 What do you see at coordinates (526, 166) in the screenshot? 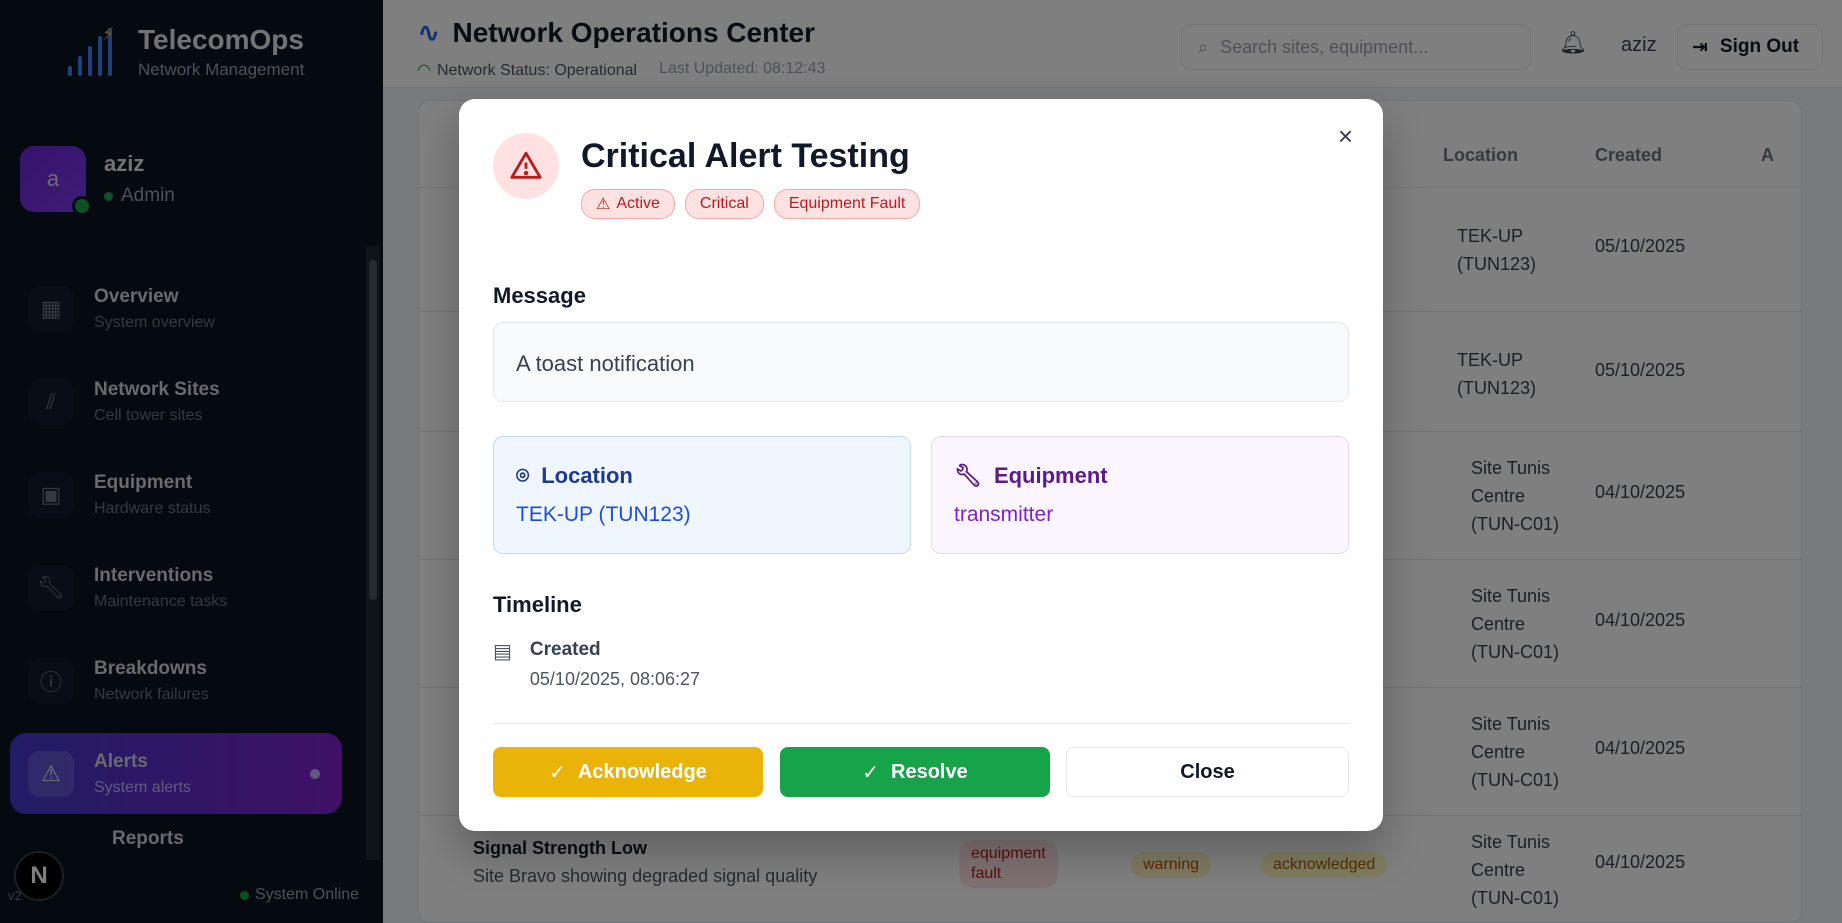
I see `warning-triangle-icon` at bounding box center [526, 166].